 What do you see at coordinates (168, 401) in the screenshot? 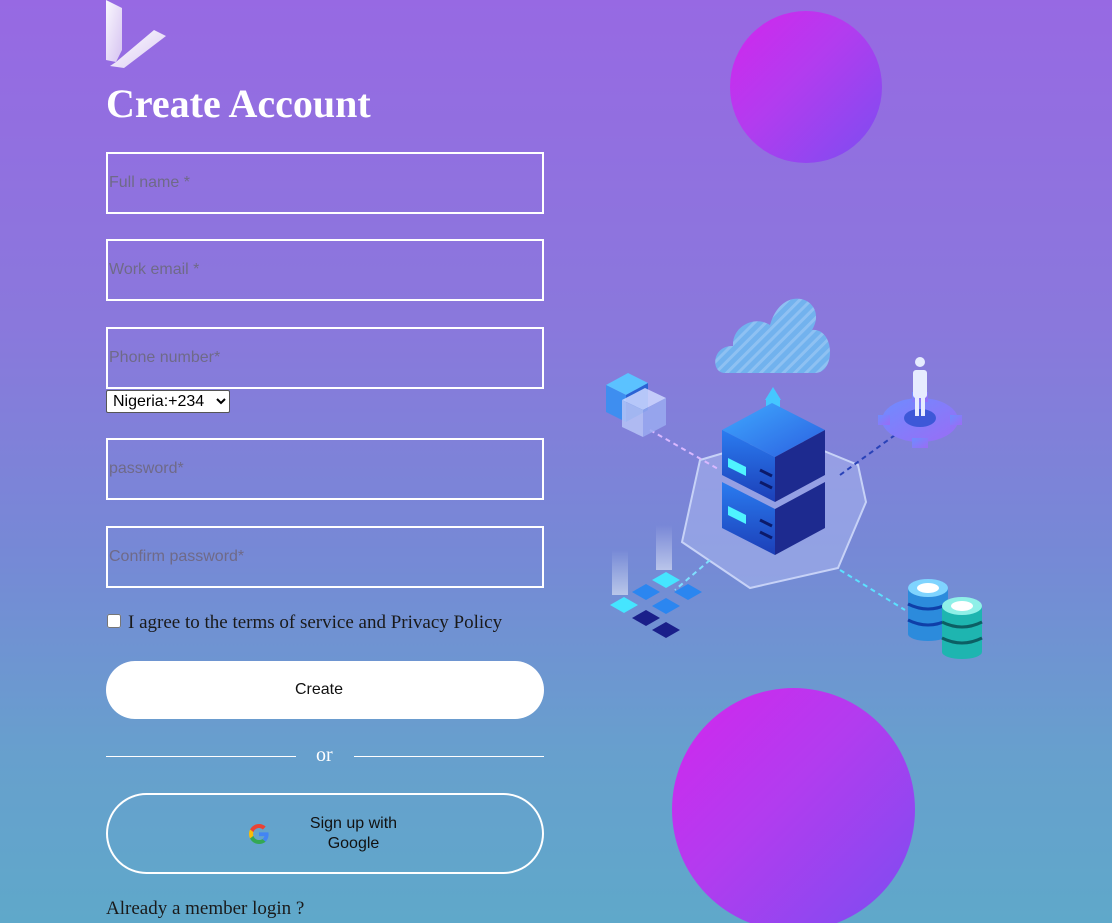
I see `country-code-select: Nigeria:+234` at bounding box center [168, 401].